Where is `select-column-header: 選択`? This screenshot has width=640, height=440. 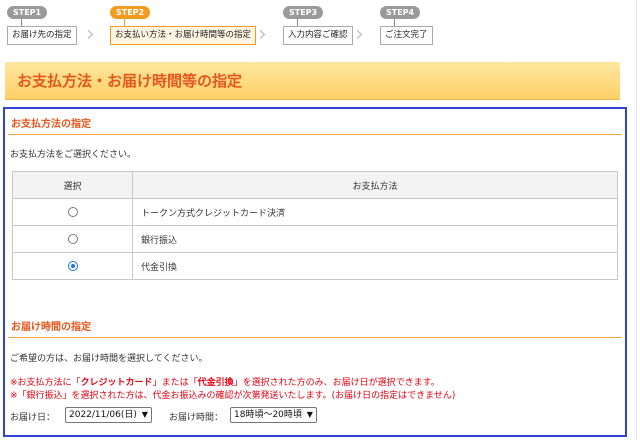 select-column-header: 選択 is located at coordinates (72, 185).